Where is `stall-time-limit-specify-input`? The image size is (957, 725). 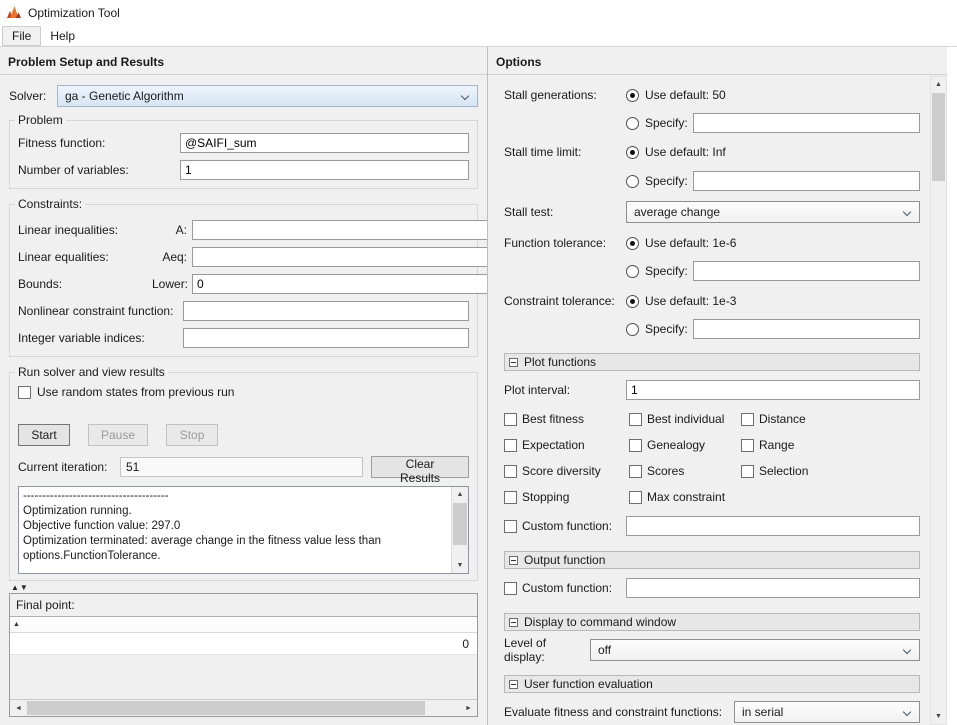 stall-time-limit-specify-input is located at coordinates (806, 181).